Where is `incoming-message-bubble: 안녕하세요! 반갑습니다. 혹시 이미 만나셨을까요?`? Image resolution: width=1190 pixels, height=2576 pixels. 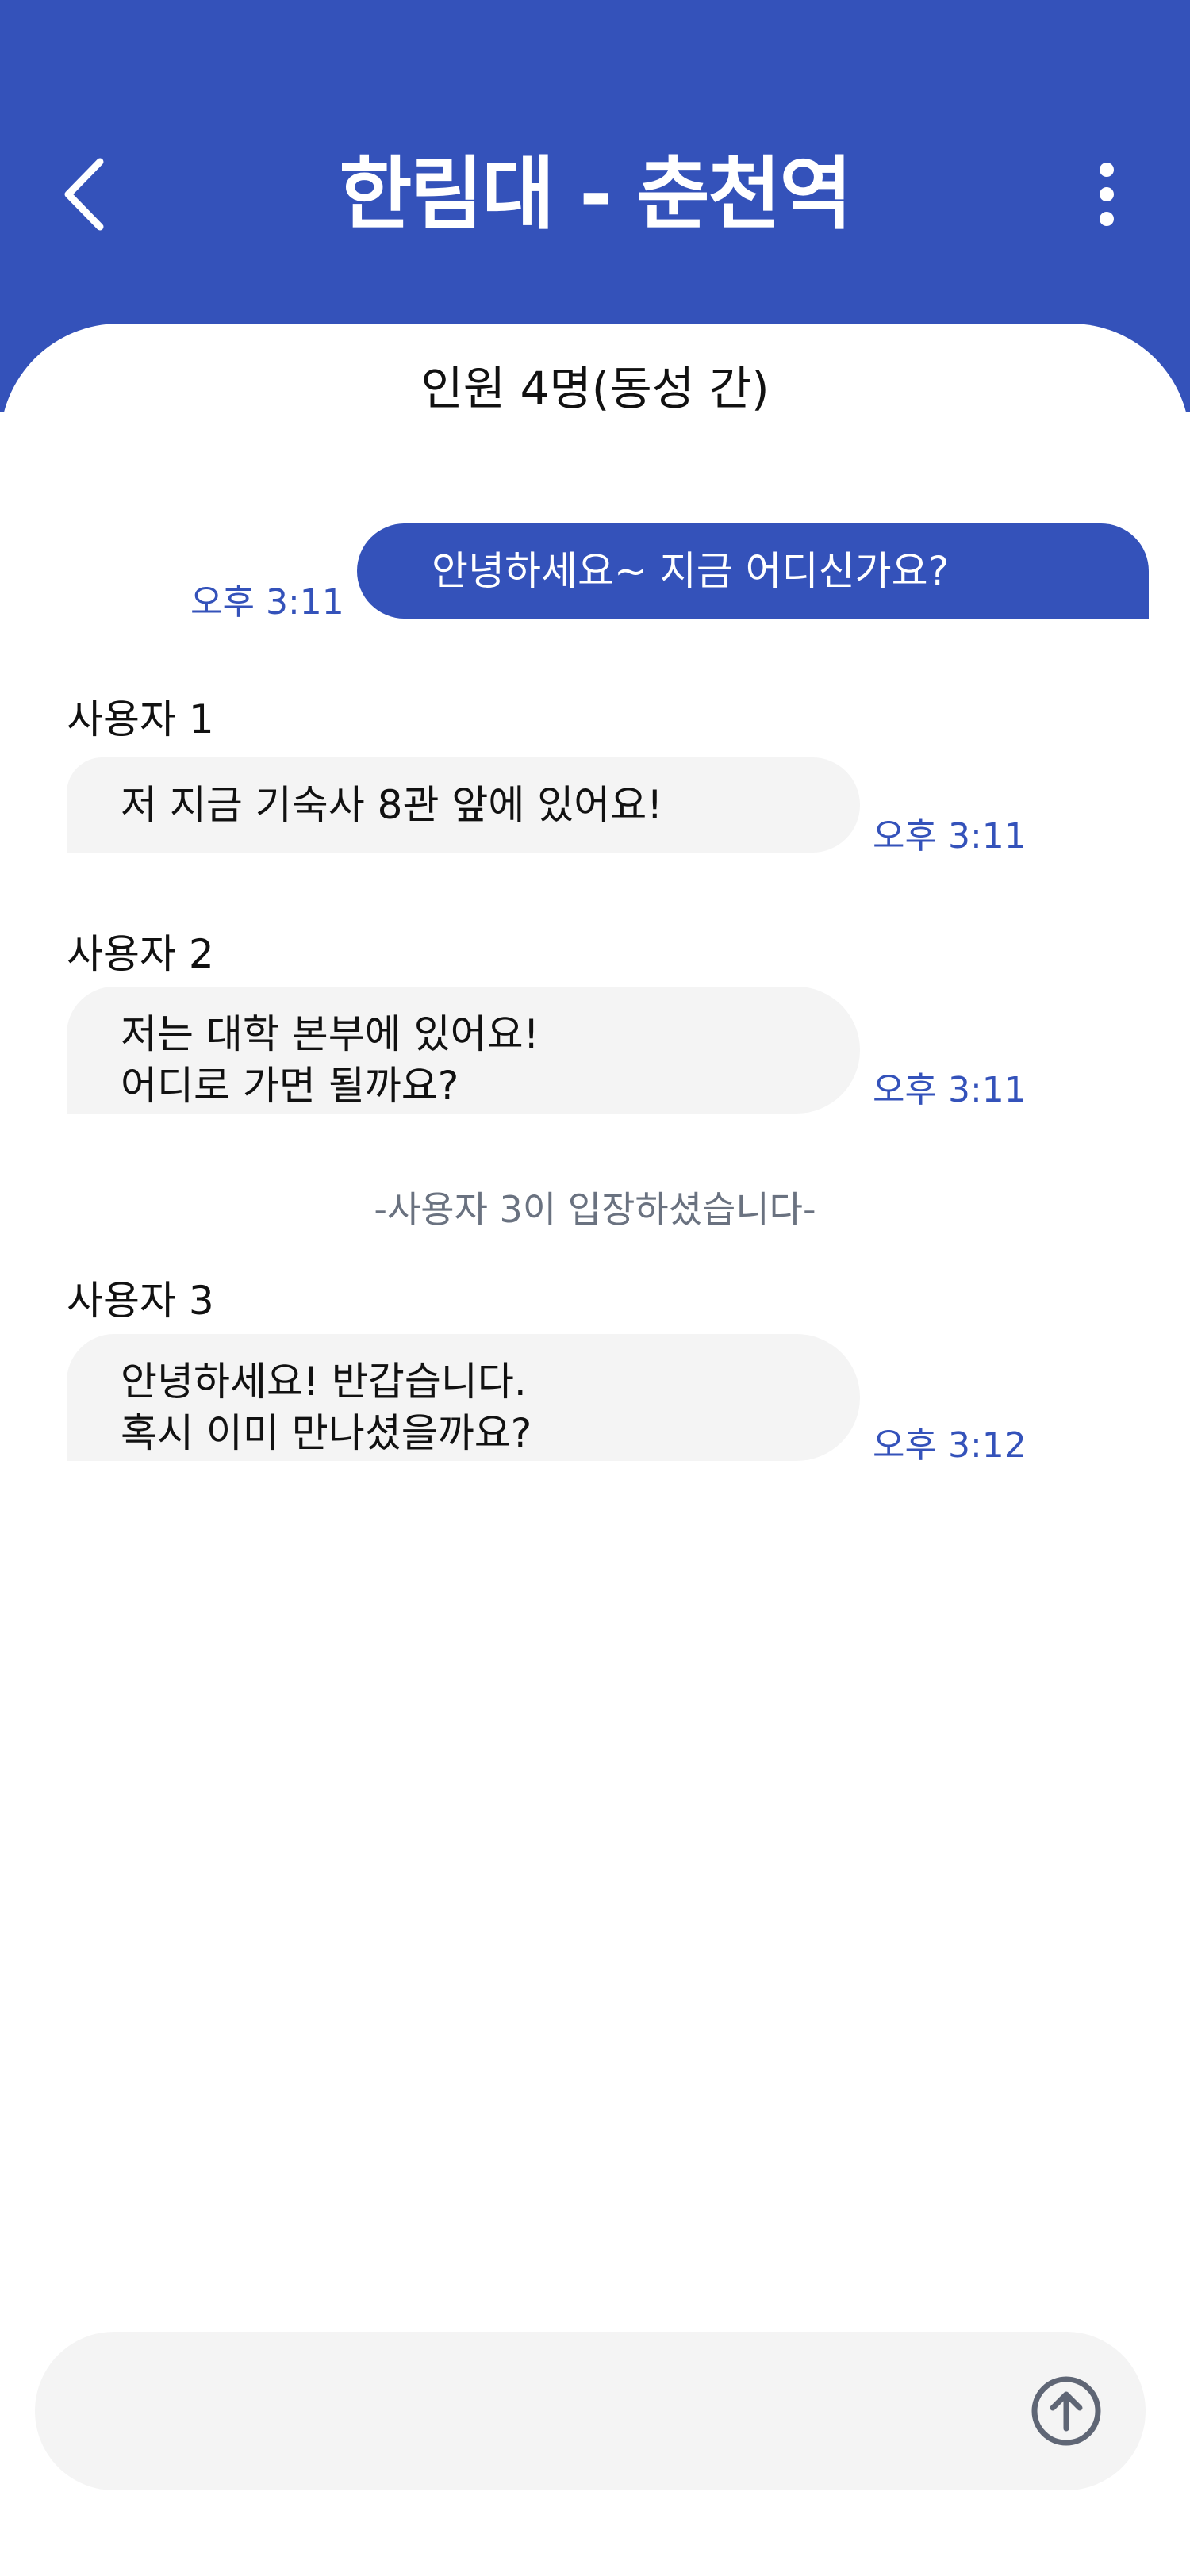 incoming-message-bubble: 안녕하세요! 반갑습니다. 혹시 이미 만나셨을까요? is located at coordinates (464, 1398).